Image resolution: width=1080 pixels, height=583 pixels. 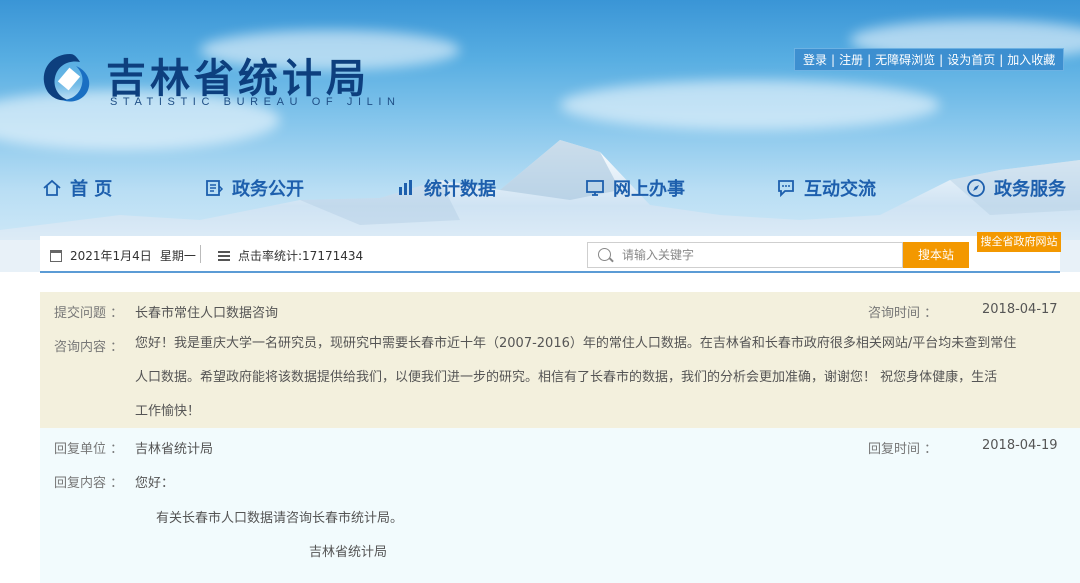 I want to click on question-title: 长春市常住人口数据咨询, so click(x=207, y=313).